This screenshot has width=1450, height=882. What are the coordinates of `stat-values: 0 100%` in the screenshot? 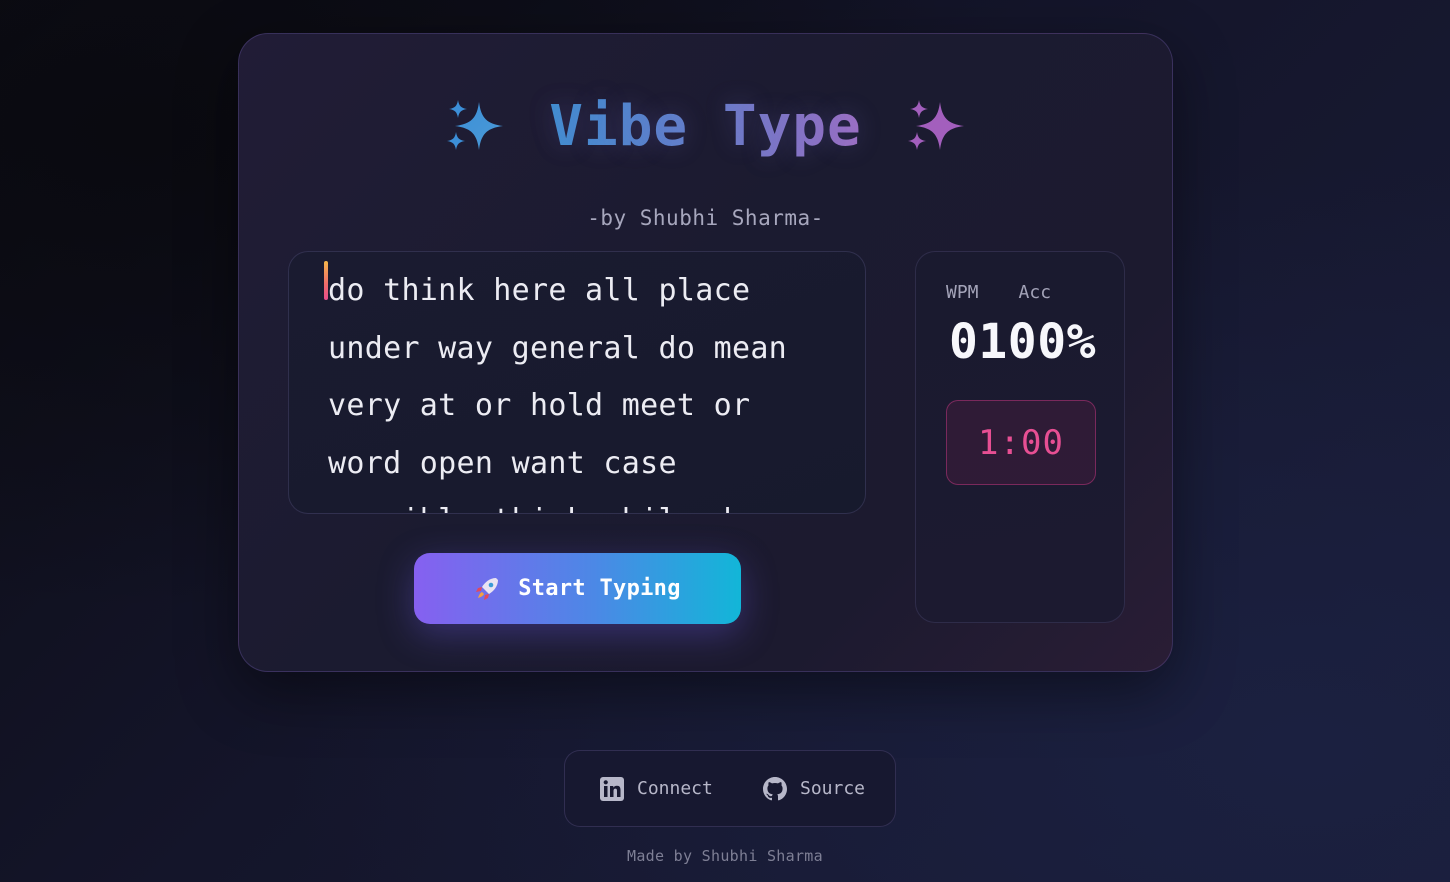 It's located at (1022, 342).